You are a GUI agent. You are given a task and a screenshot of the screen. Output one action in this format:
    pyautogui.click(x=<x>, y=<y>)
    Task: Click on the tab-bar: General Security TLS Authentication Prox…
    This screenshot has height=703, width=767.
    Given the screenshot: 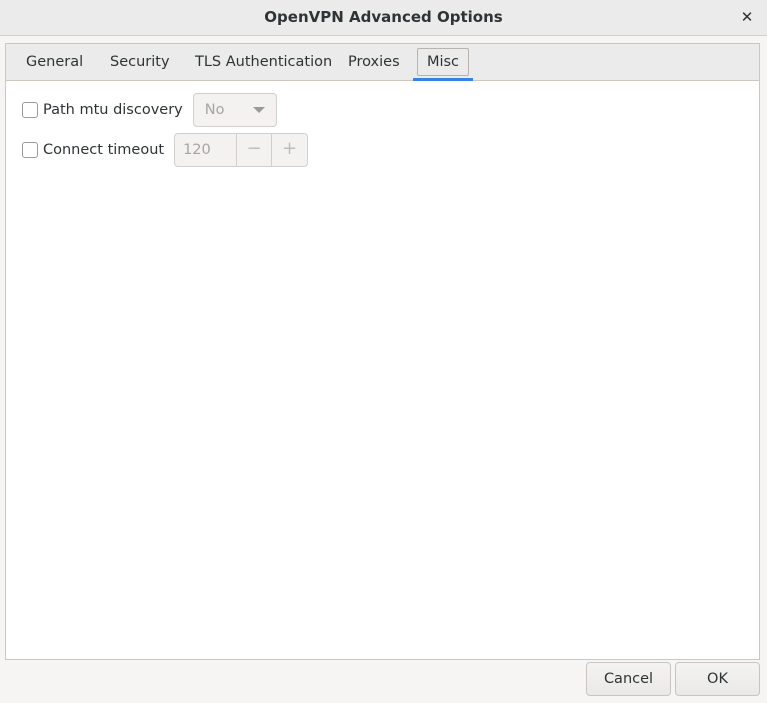 What is the action you would take?
    pyautogui.click(x=382, y=62)
    